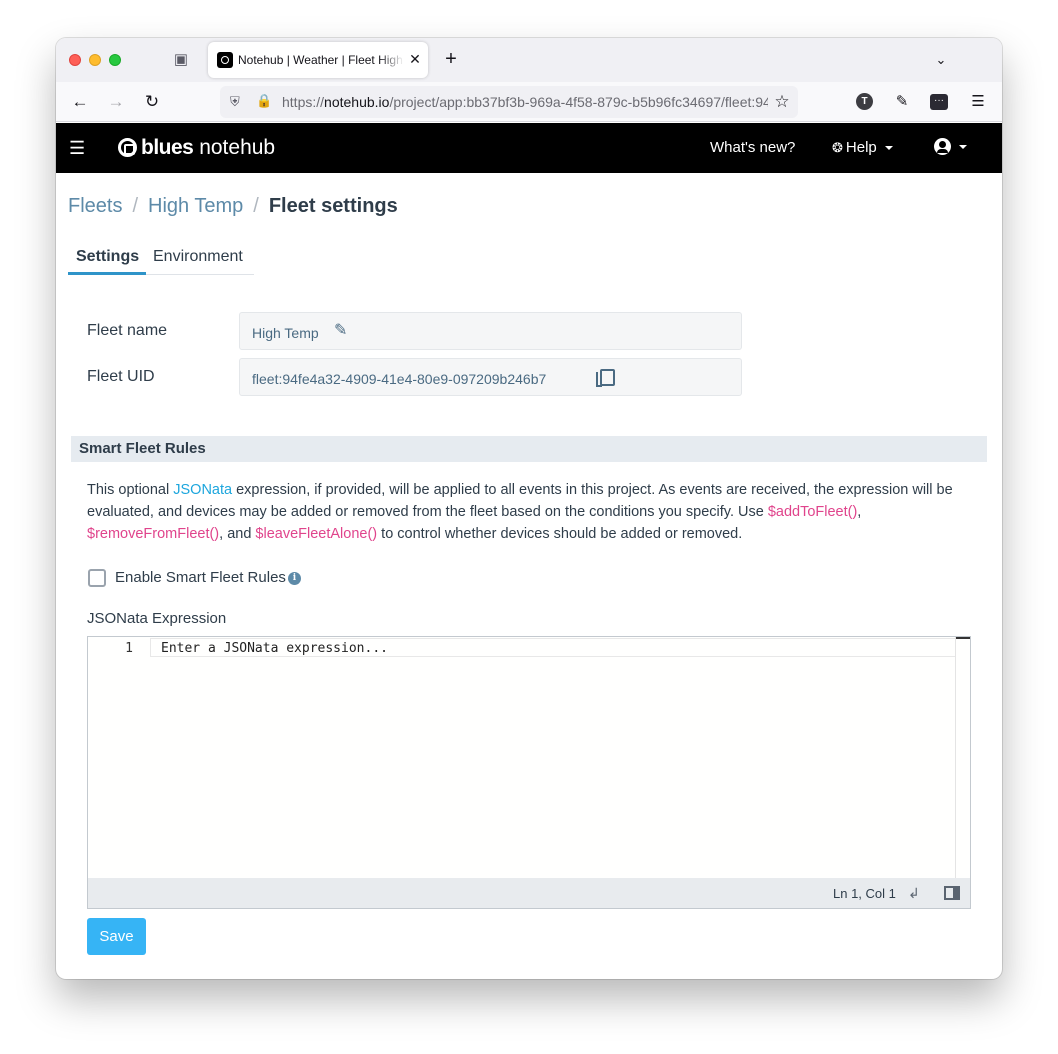 This screenshot has width=1058, height=1054. I want to click on active-tab-indicator, so click(107, 273).